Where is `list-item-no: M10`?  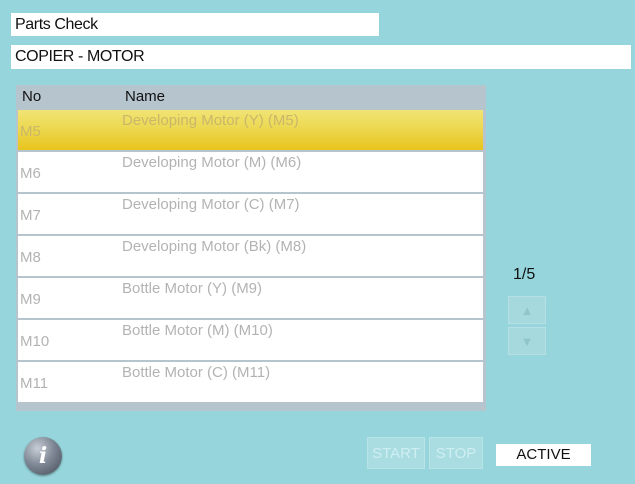
list-item-no: M10 is located at coordinates (35, 341).